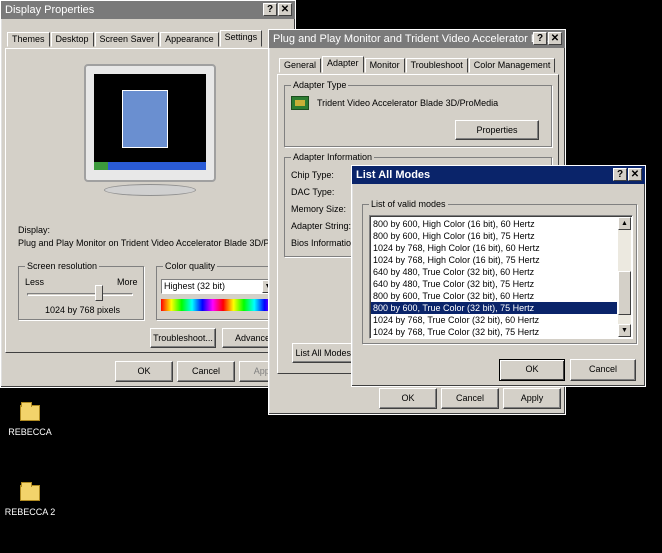  What do you see at coordinates (195, 286) in the screenshot?
I see `color-quality-value: Highest (32 bit)` at bounding box center [195, 286].